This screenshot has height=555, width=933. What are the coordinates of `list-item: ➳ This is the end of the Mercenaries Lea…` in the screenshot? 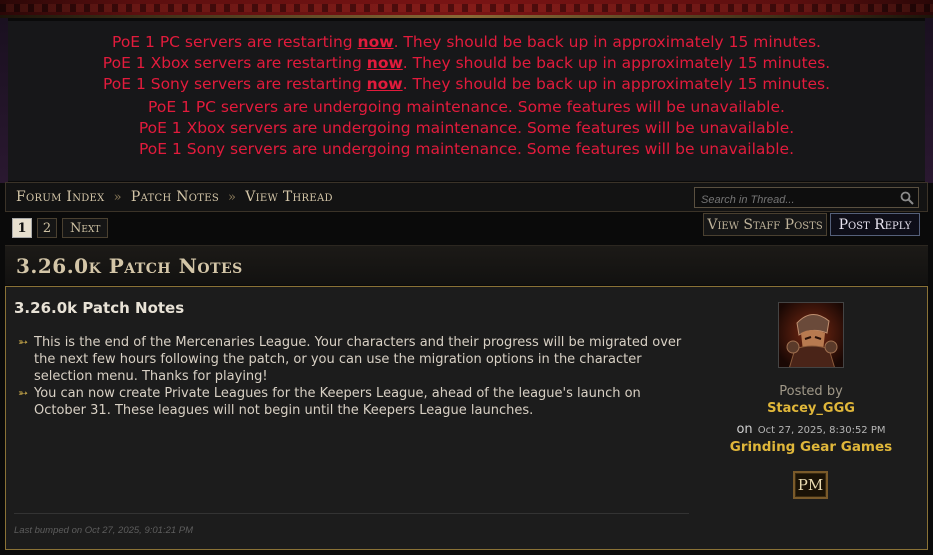 It's located at (350, 359).